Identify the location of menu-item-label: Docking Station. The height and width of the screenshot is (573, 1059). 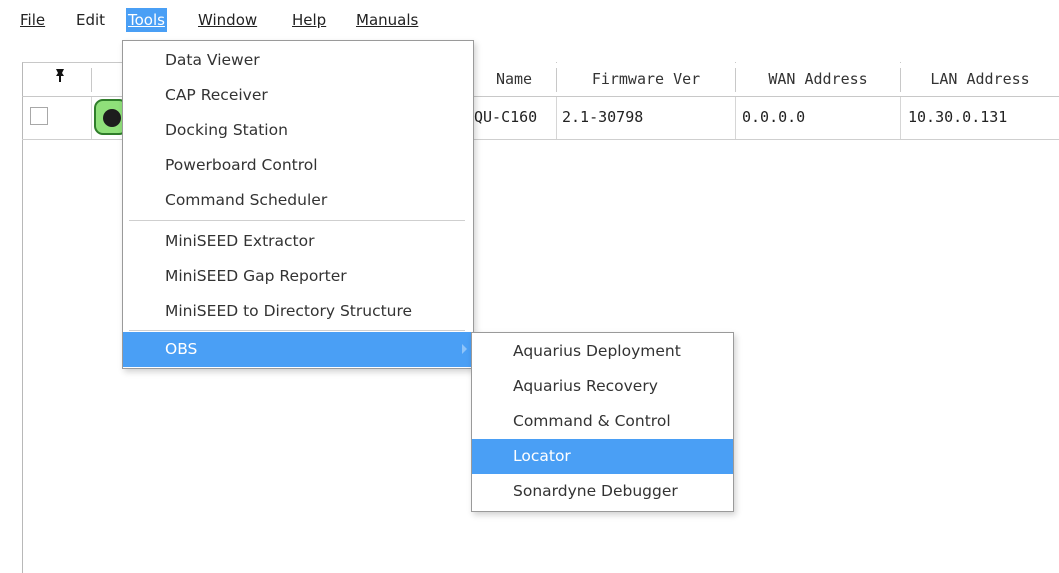
(226, 130).